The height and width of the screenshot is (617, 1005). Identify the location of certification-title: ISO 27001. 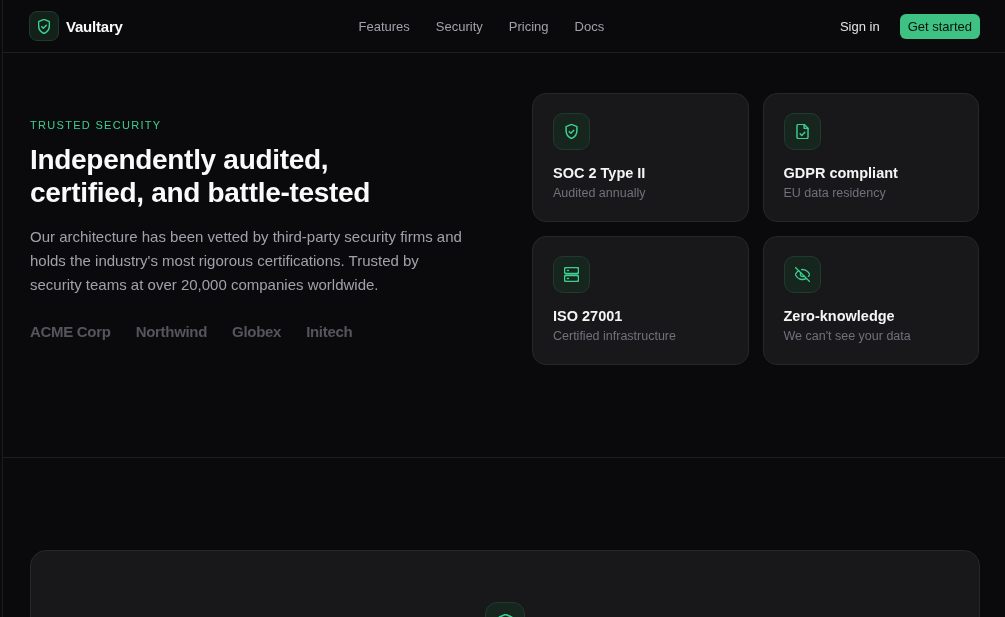
(588, 316).